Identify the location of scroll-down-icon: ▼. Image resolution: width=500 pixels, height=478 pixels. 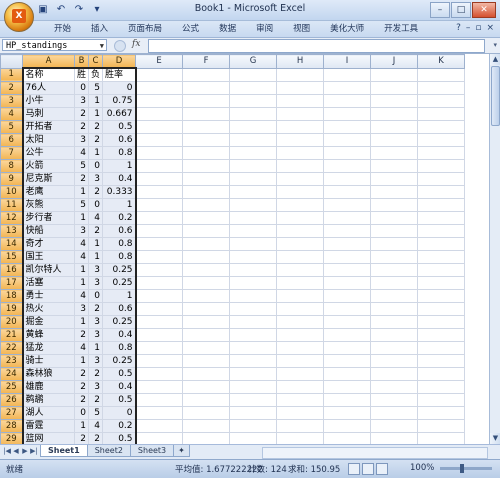
(495, 438).